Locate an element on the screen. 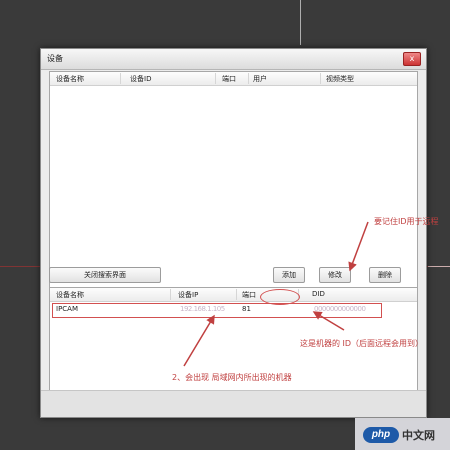 This screenshot has height=450, width=450. device-list-header: 设备名称 设备ID 端口 用户 视频类型 is located at coordinates (233, 79).